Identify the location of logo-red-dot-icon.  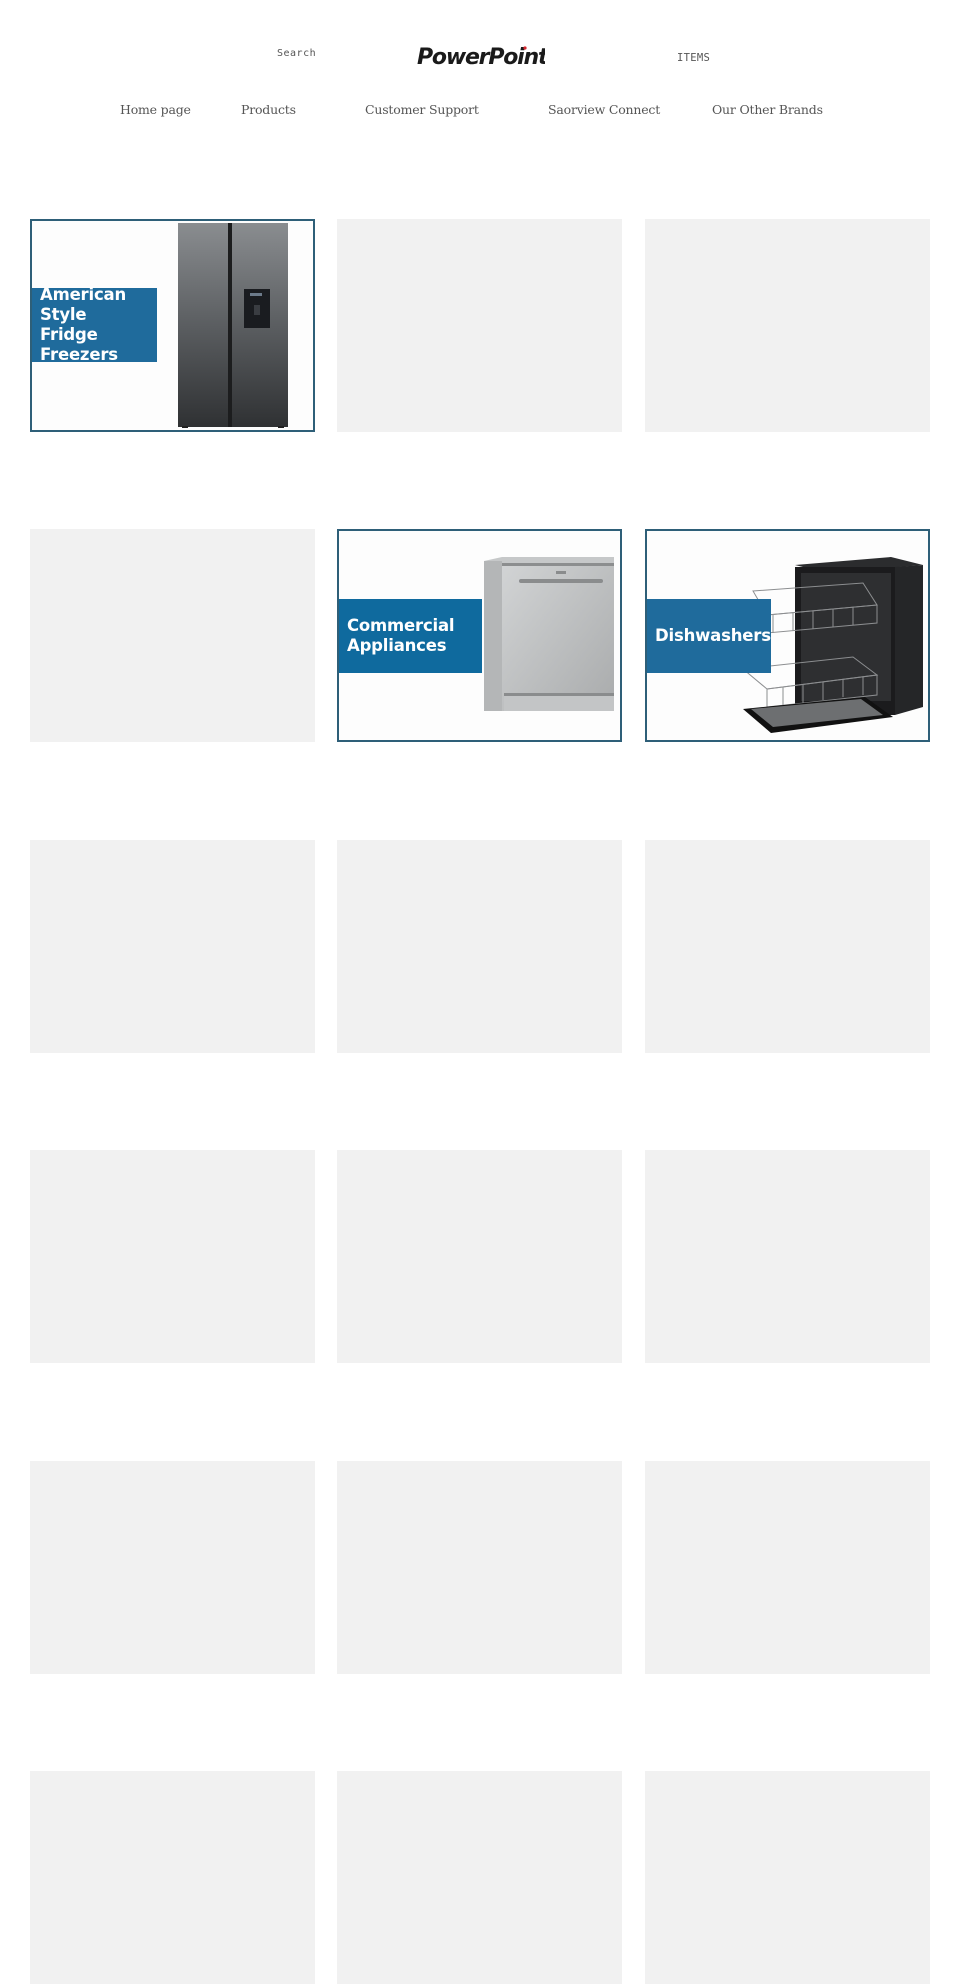
(525, 48).